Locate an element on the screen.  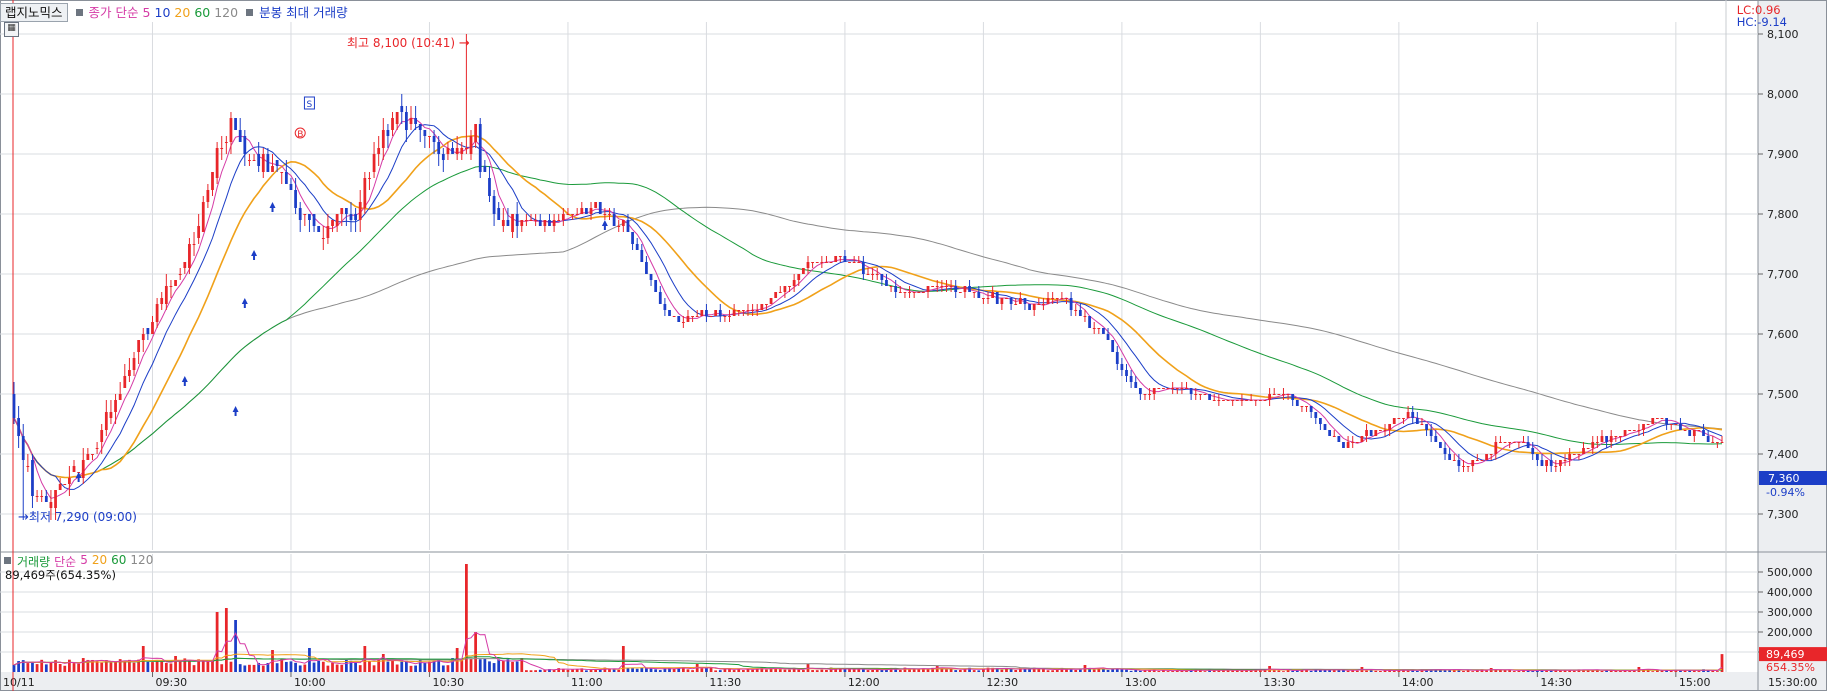
time-tick-label: 13:00 is located at coordinates (1141, 682).